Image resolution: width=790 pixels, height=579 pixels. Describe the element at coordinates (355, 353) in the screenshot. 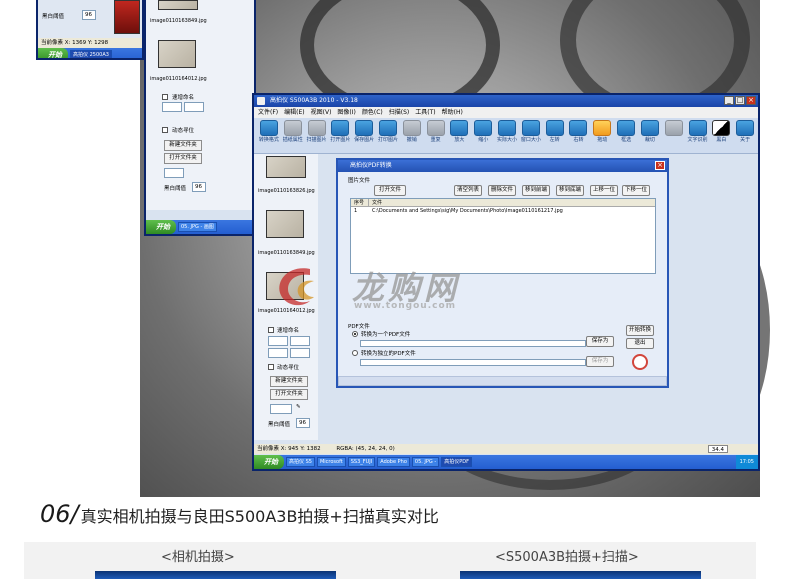

I see `multi-pdf-radio` at that location.